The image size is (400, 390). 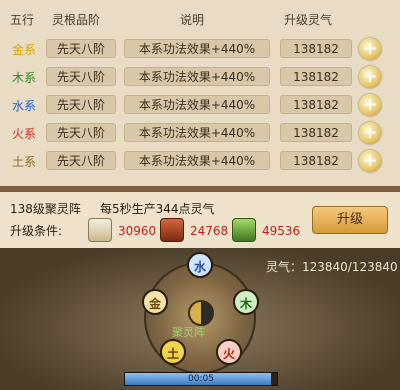 I want to click on header-desc: 说明, so click(x=192, y=20).